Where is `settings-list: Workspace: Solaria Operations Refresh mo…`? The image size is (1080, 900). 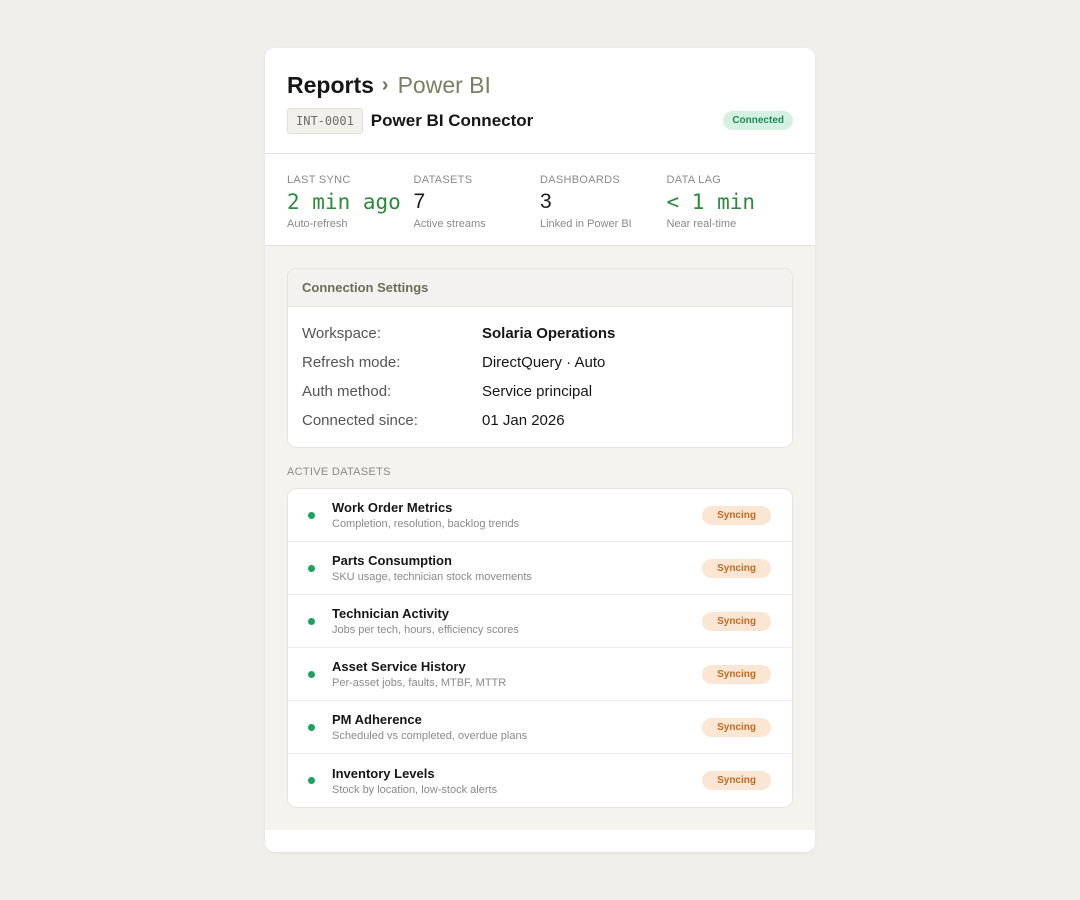
settings-list: Workspace: Solaria Operations Refresh mo… is located at coordinates (540, 377).